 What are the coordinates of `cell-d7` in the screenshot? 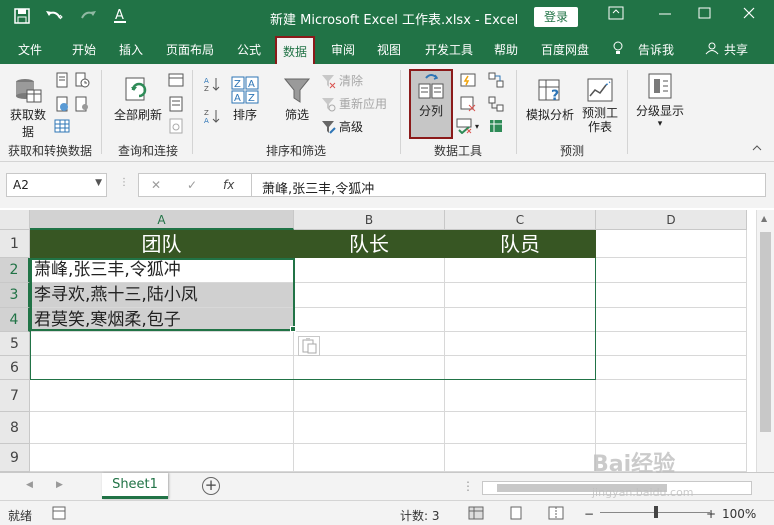 It's located at (671, 396).